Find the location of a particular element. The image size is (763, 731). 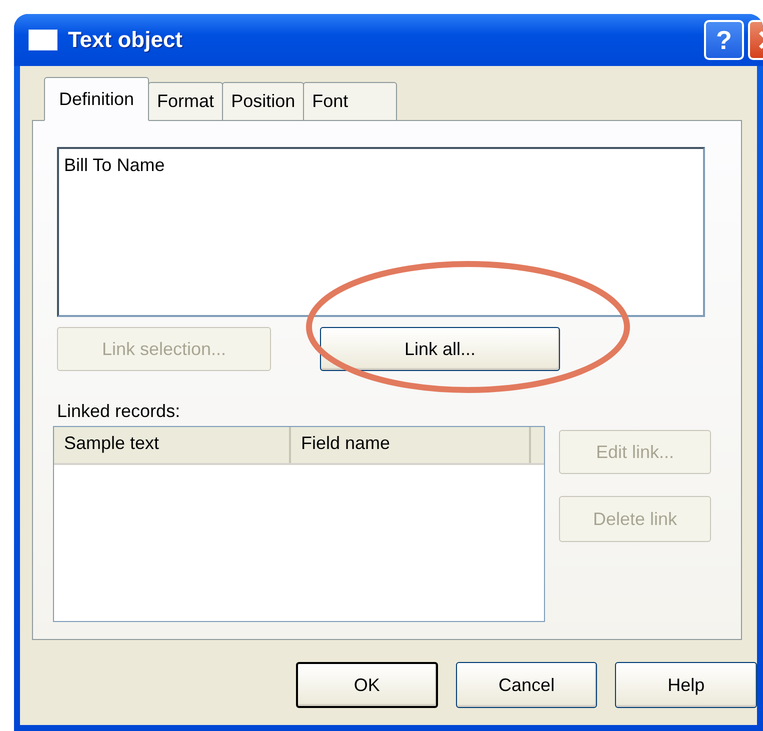

help-button: ? is located at coordinates (724, 40).